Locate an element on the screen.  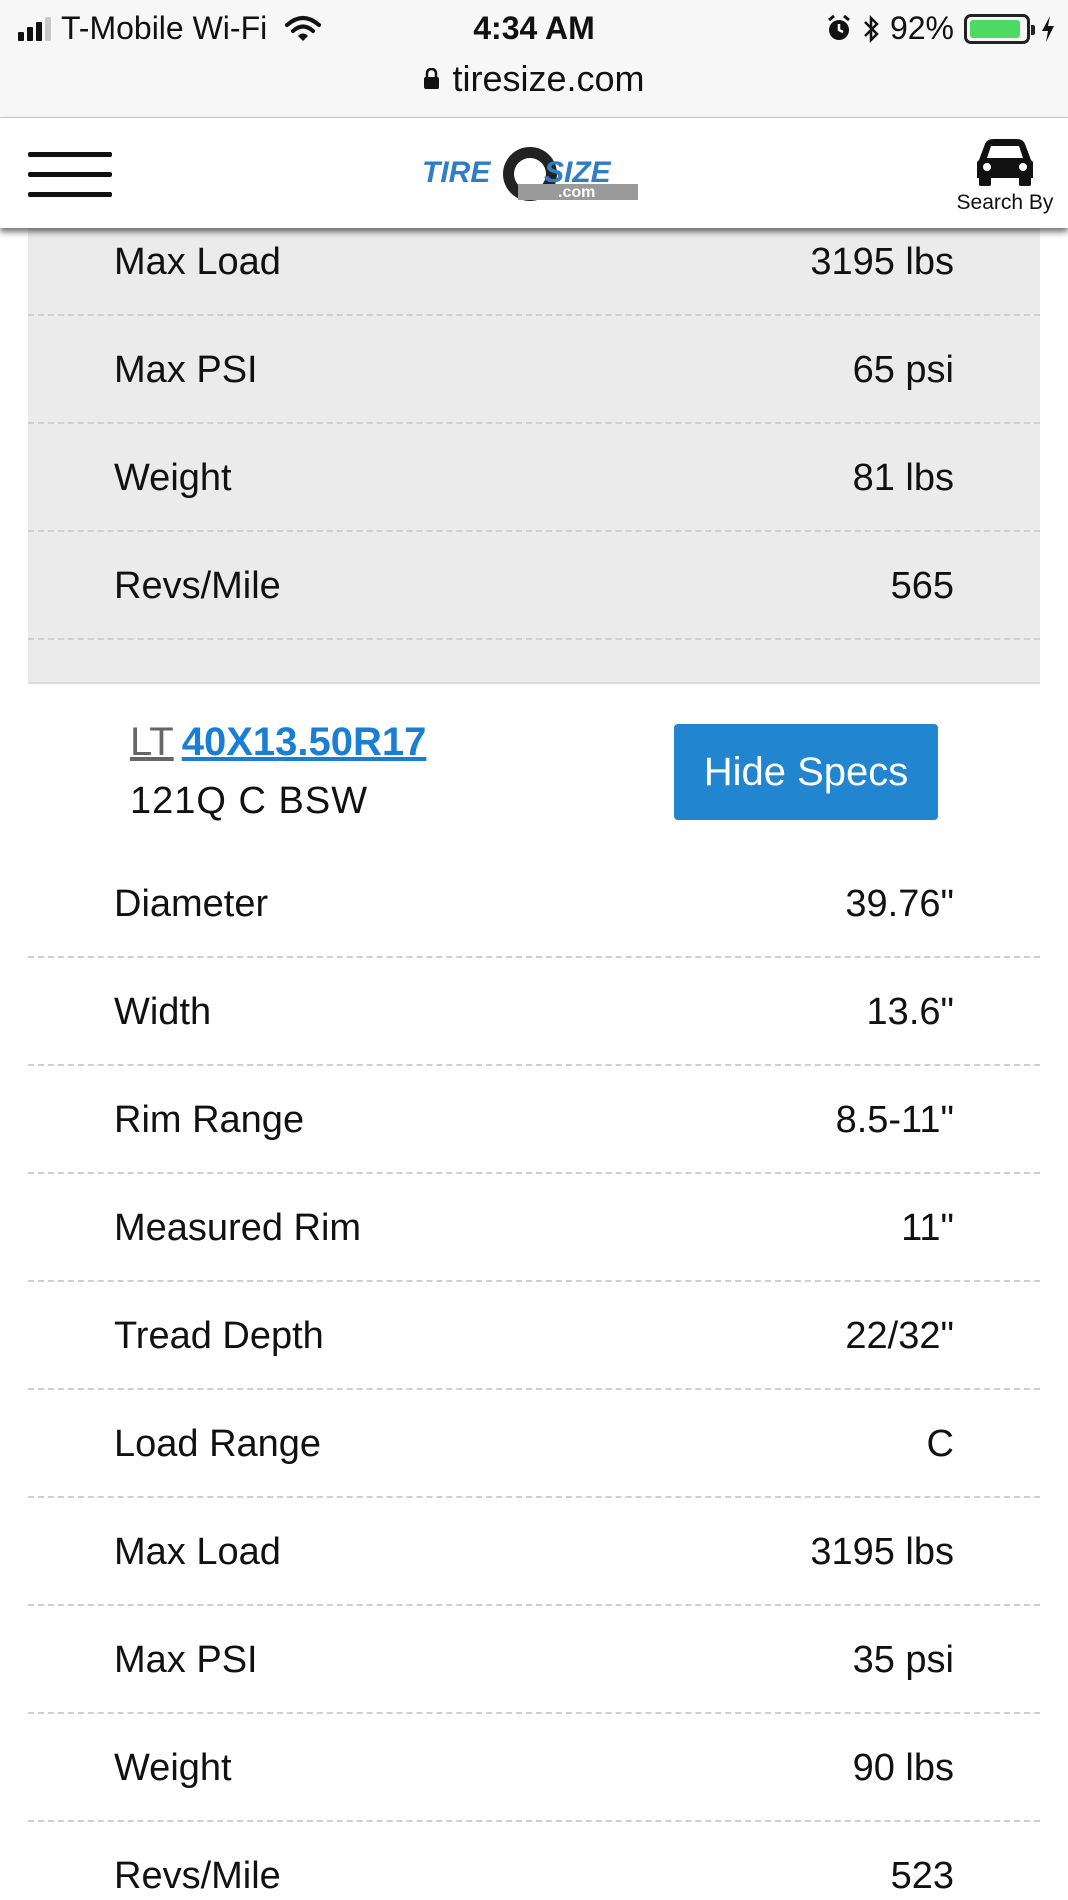
spec-value: 81 lbs is located at coordinates (903, 478).